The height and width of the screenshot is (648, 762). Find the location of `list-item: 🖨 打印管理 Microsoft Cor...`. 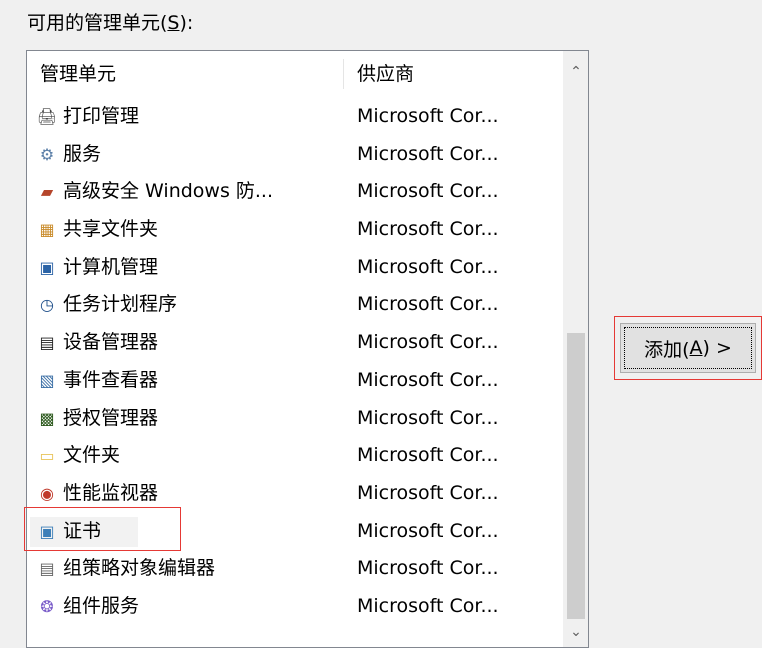

list-item: 🖨 打印管理 Microsoft Cor... is located at coordinates (295, 117).